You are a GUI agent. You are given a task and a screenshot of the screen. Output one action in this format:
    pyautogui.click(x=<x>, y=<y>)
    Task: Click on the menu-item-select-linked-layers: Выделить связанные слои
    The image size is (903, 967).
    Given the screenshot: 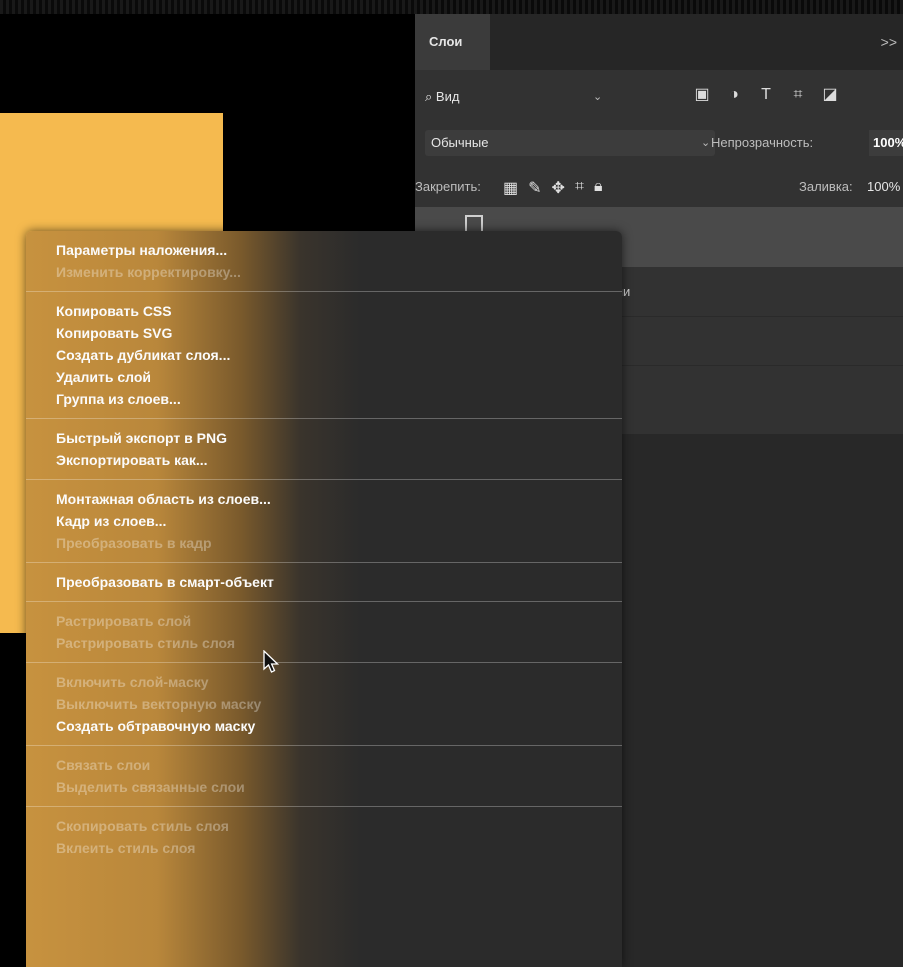 What is the action you would take?
    pyautogui.click(x=150, y=787)
    